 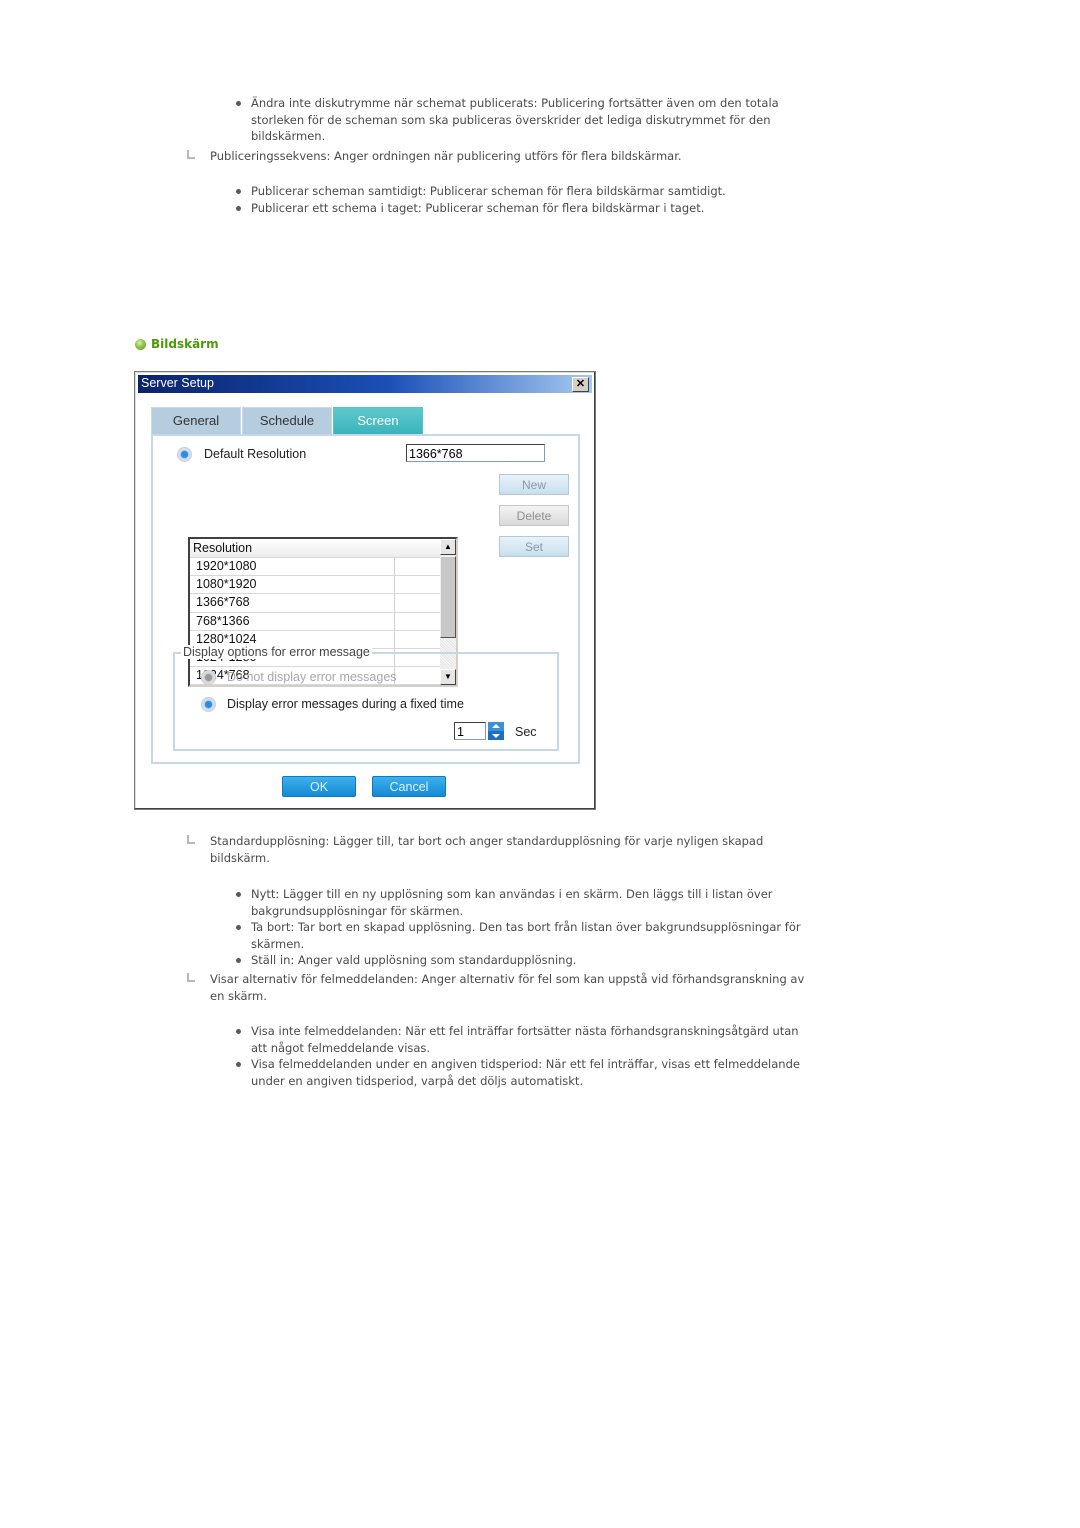 I want to click on dialog-title: Server Setup, so click(x=177, y=383).